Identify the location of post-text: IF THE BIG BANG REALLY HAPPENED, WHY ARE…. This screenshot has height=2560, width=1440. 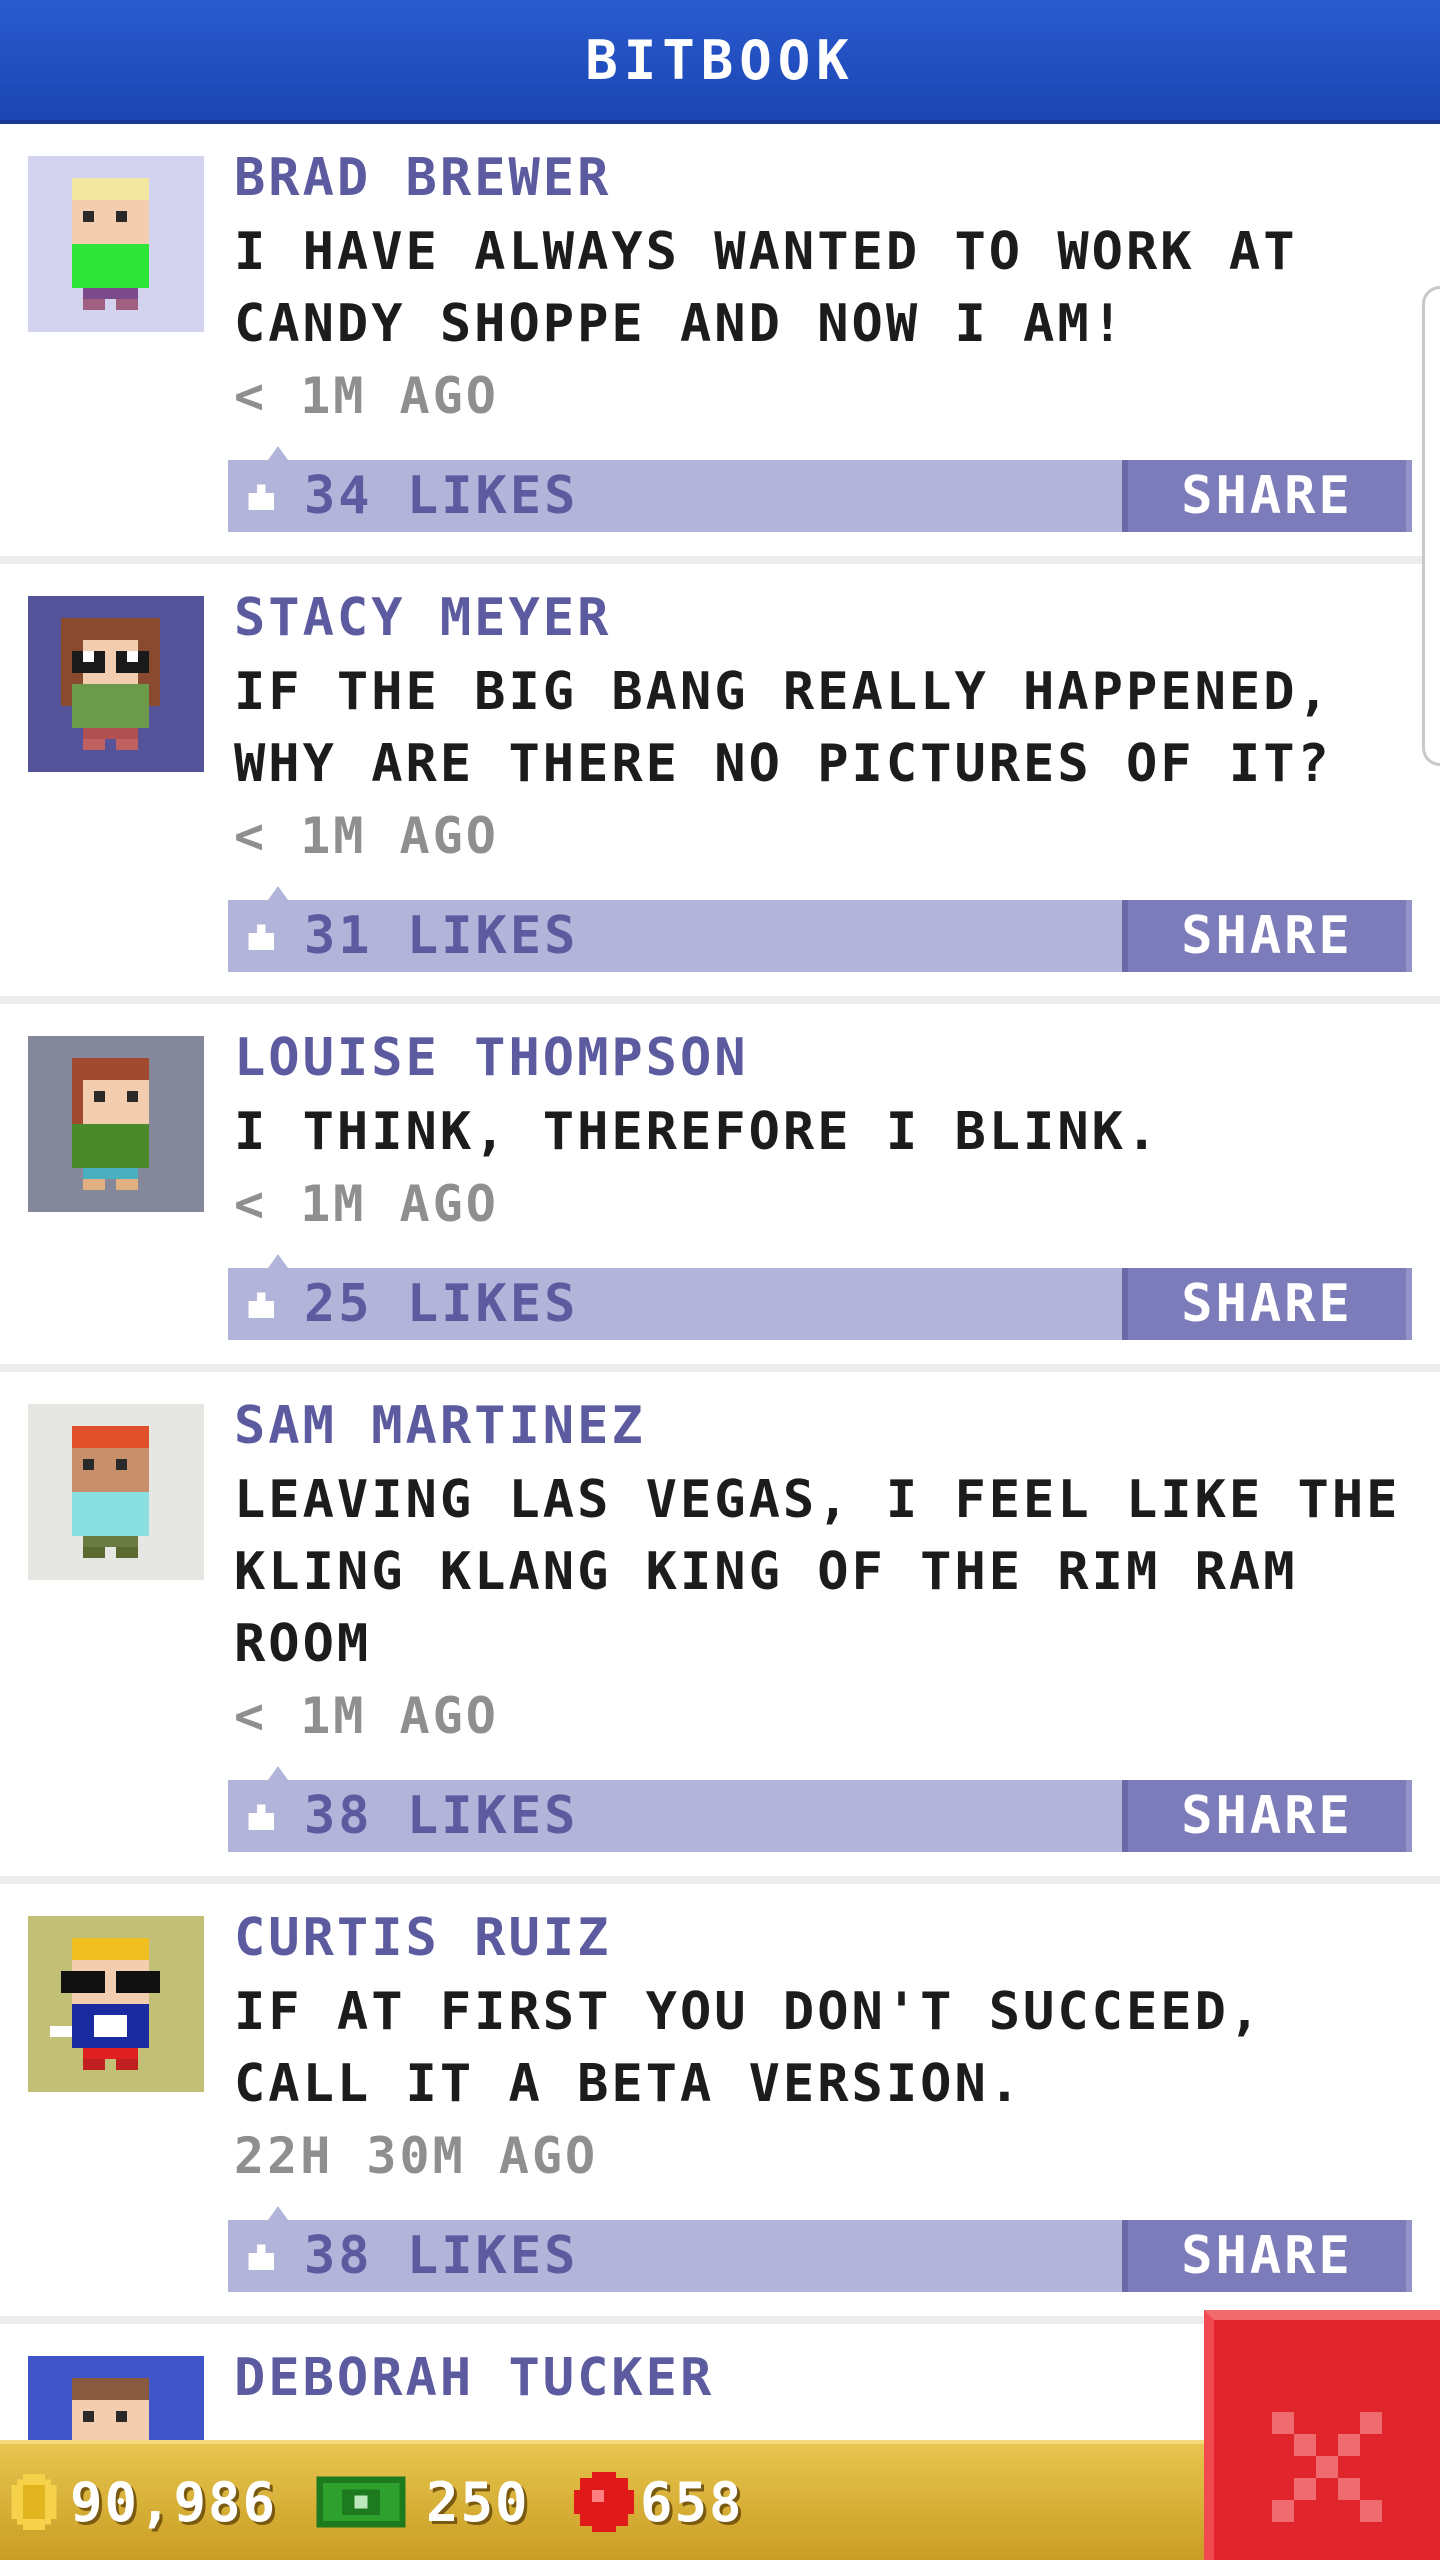
(783, 728).